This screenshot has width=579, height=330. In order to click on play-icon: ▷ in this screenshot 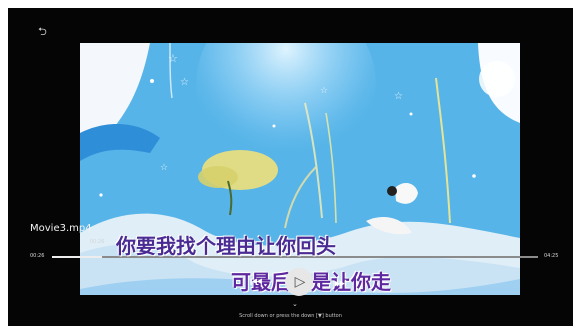, I will do `click(300, 282)`.